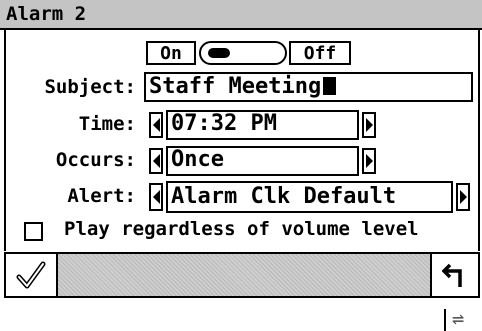 This screenshot has height=331, width=482. I want to click on time-next-arrow, so click(369, 125).